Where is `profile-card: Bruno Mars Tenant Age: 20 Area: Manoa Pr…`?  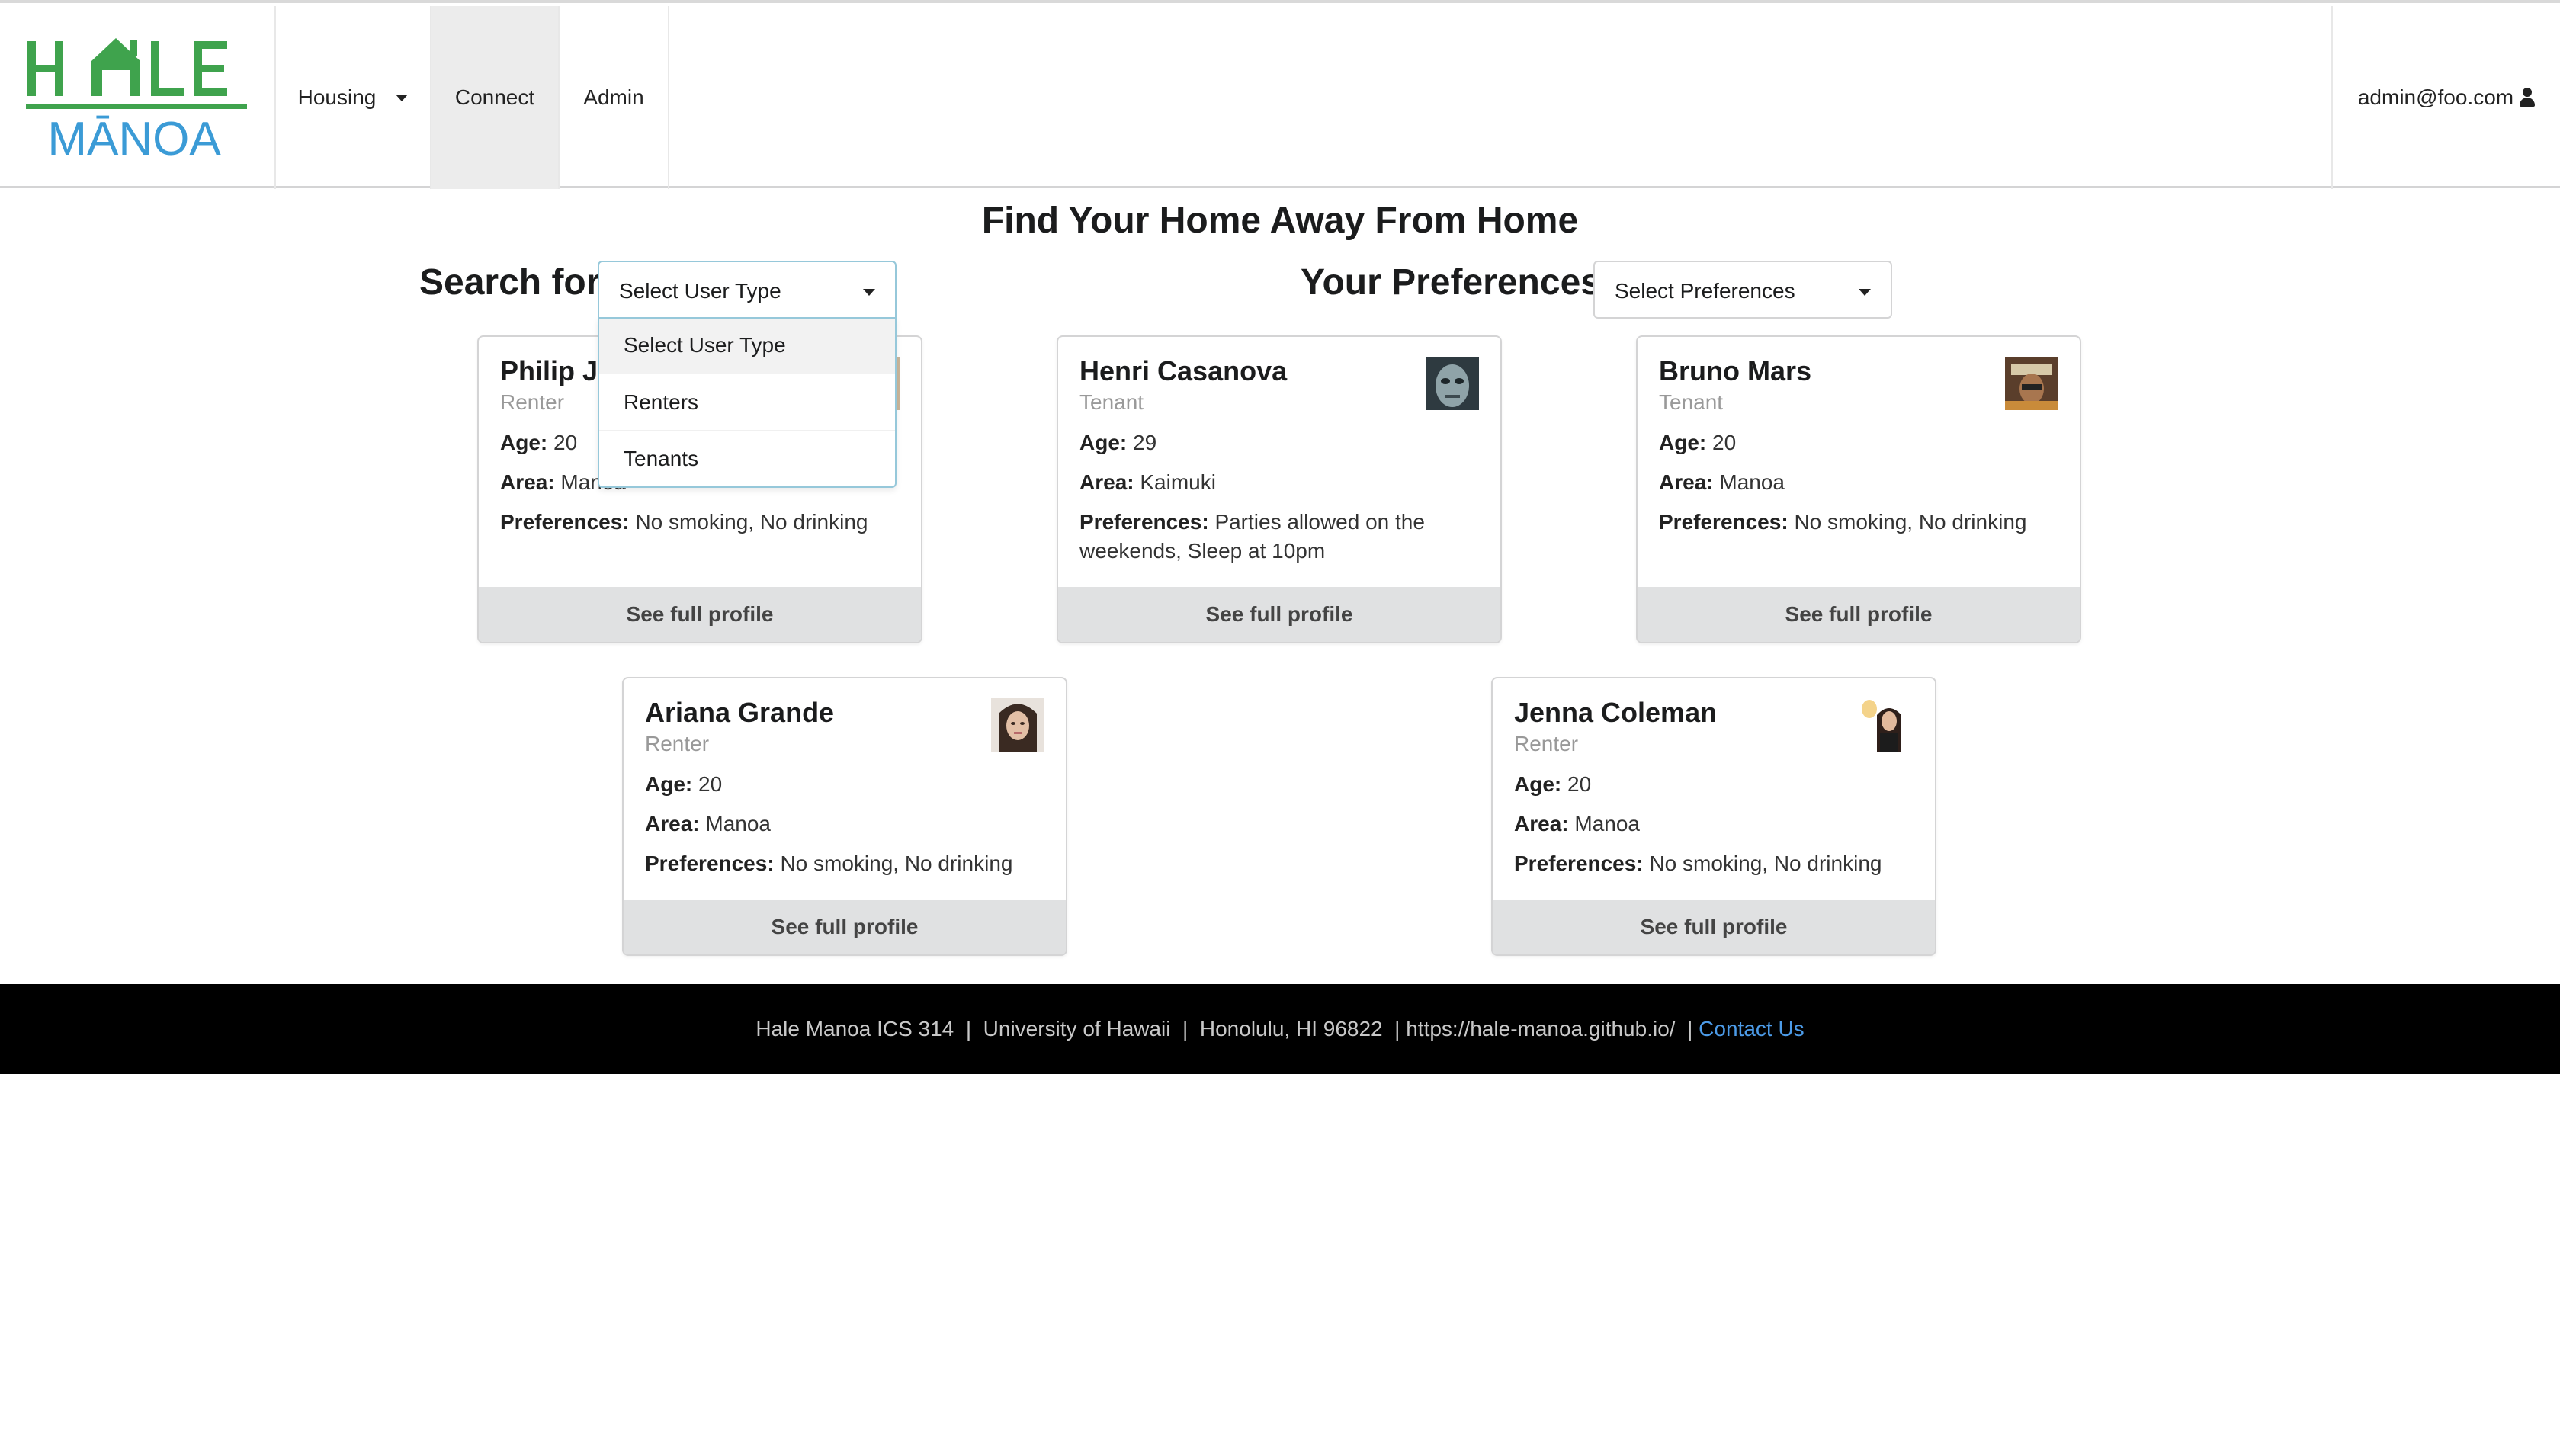
profile-card: Bruno Mars Tenant Age: 20 Area: Manoa Pr… is located at coordinates (1859, 489).